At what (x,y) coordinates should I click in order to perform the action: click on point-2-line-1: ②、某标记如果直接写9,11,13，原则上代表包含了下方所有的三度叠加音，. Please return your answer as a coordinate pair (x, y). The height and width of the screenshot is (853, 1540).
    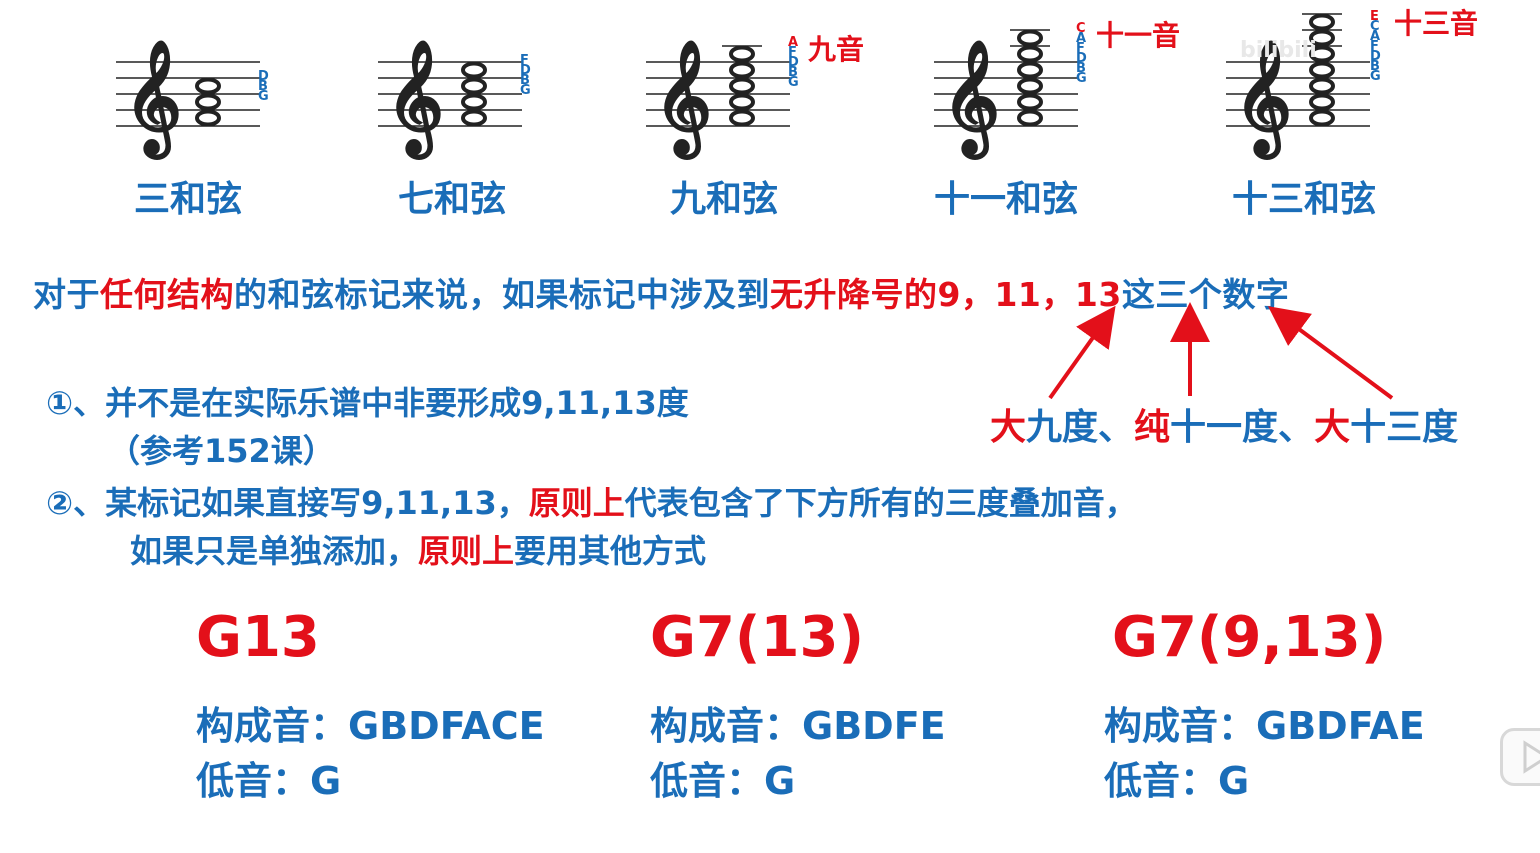
    Looking at the image, I should click on (591, 503).